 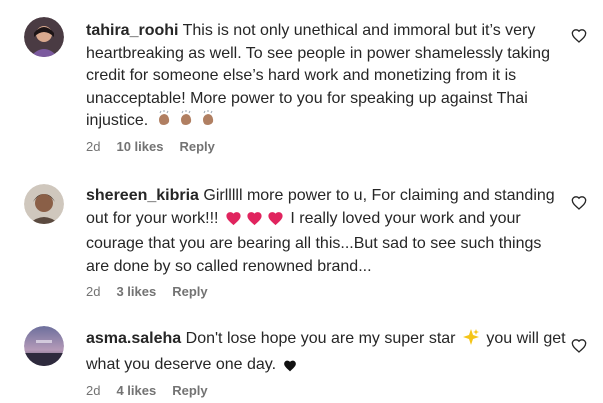 I want to click on sparkles-icon, so click(x=471, y=341).